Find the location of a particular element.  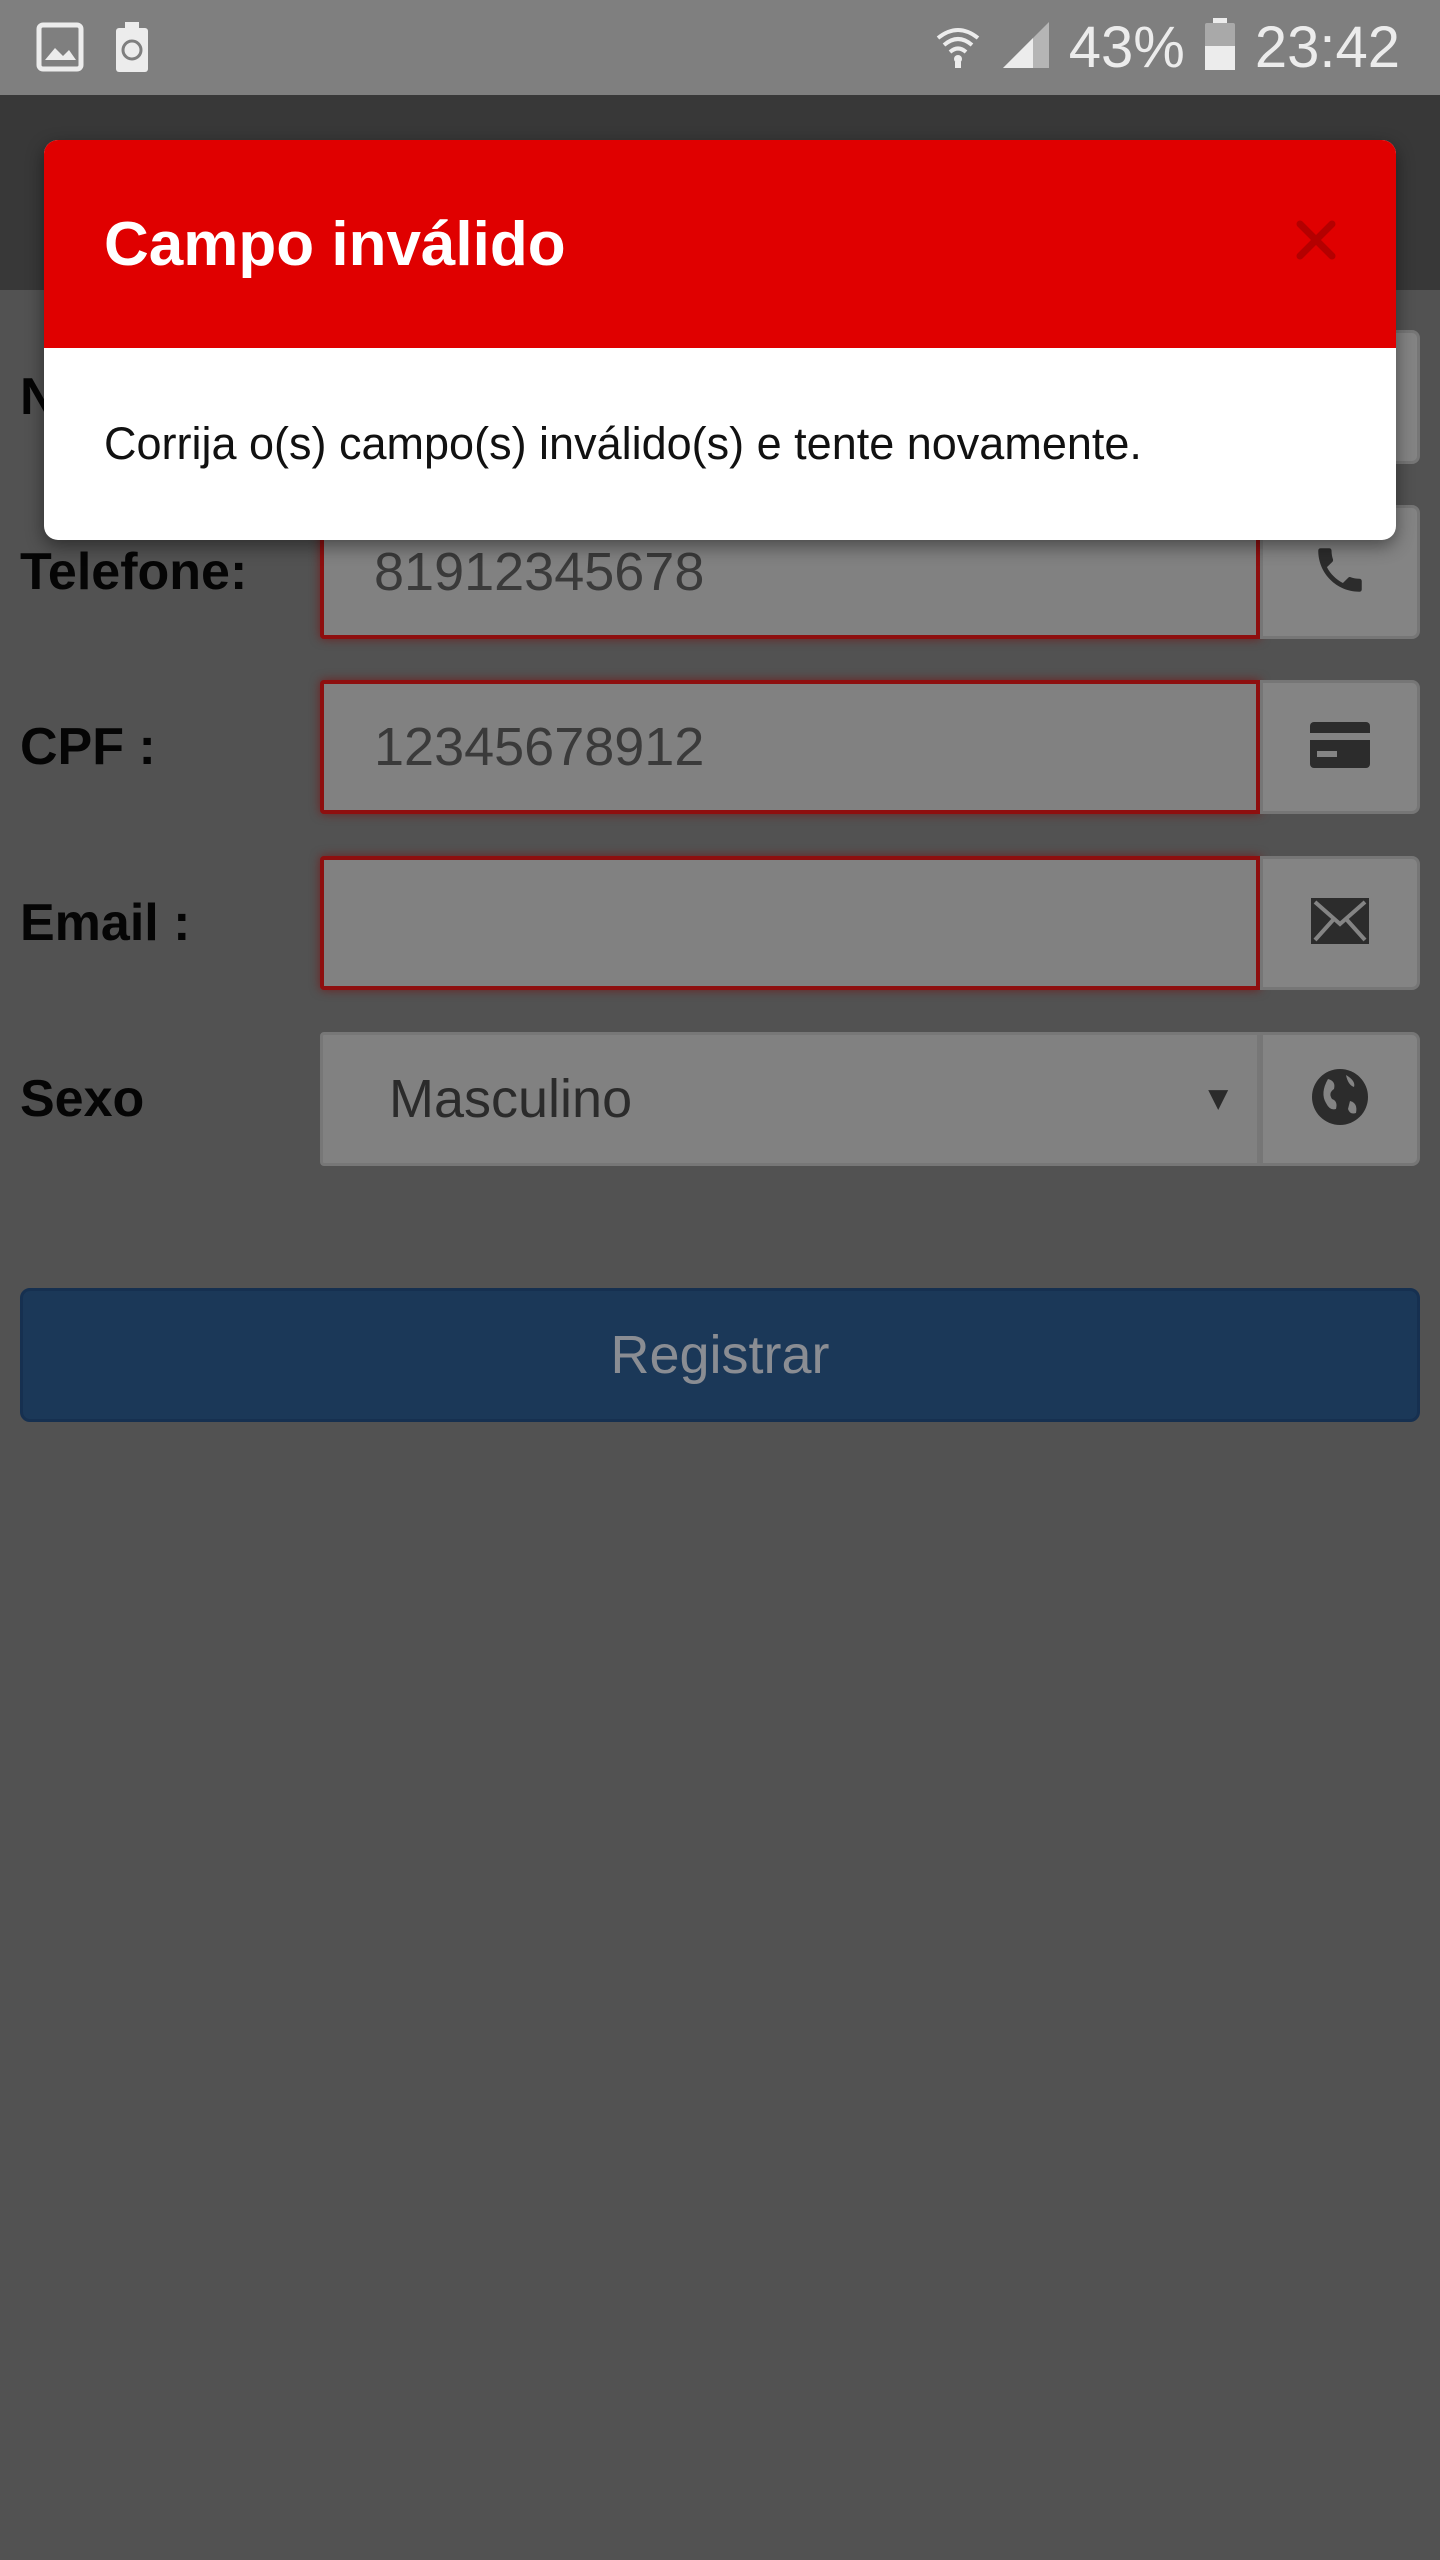

sexo-row: Sexo Masculino ▼ is located at coordinates (720, 1099).